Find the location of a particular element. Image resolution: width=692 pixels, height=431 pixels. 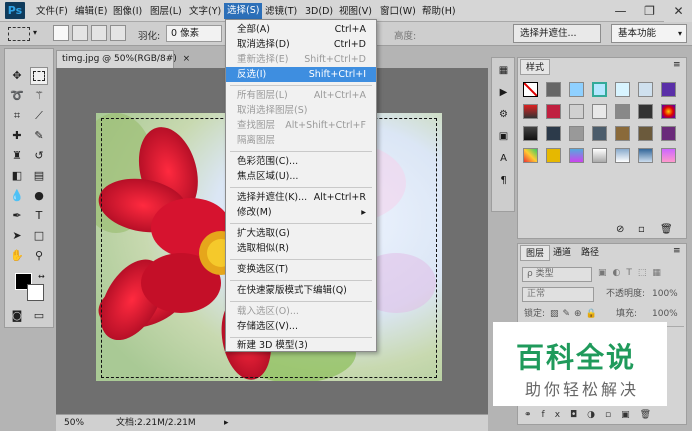

clone-stamp-icon: ♜ is located at coordinates (17, 156).